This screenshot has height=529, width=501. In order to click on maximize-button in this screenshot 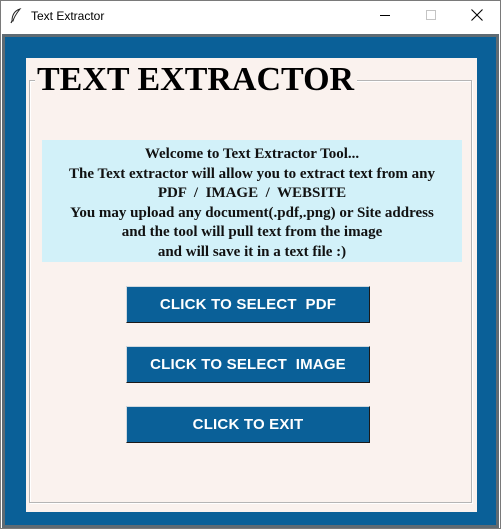, I will do `click(431, 16)`.